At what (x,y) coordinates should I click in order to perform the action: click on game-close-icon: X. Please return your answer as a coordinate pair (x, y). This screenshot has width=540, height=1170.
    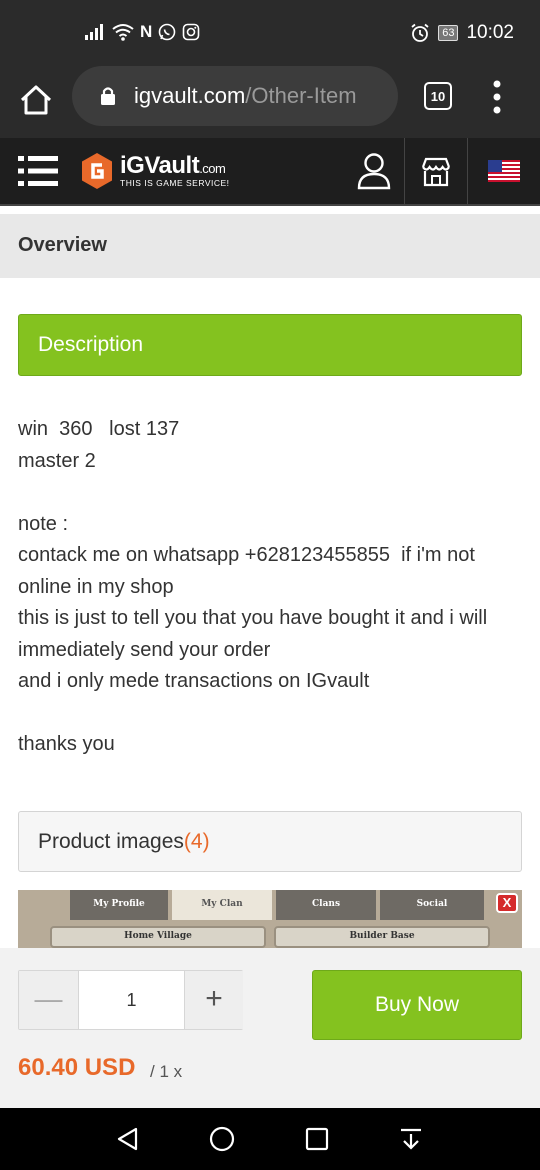
    Looking at the image, I should click on (507, 903).